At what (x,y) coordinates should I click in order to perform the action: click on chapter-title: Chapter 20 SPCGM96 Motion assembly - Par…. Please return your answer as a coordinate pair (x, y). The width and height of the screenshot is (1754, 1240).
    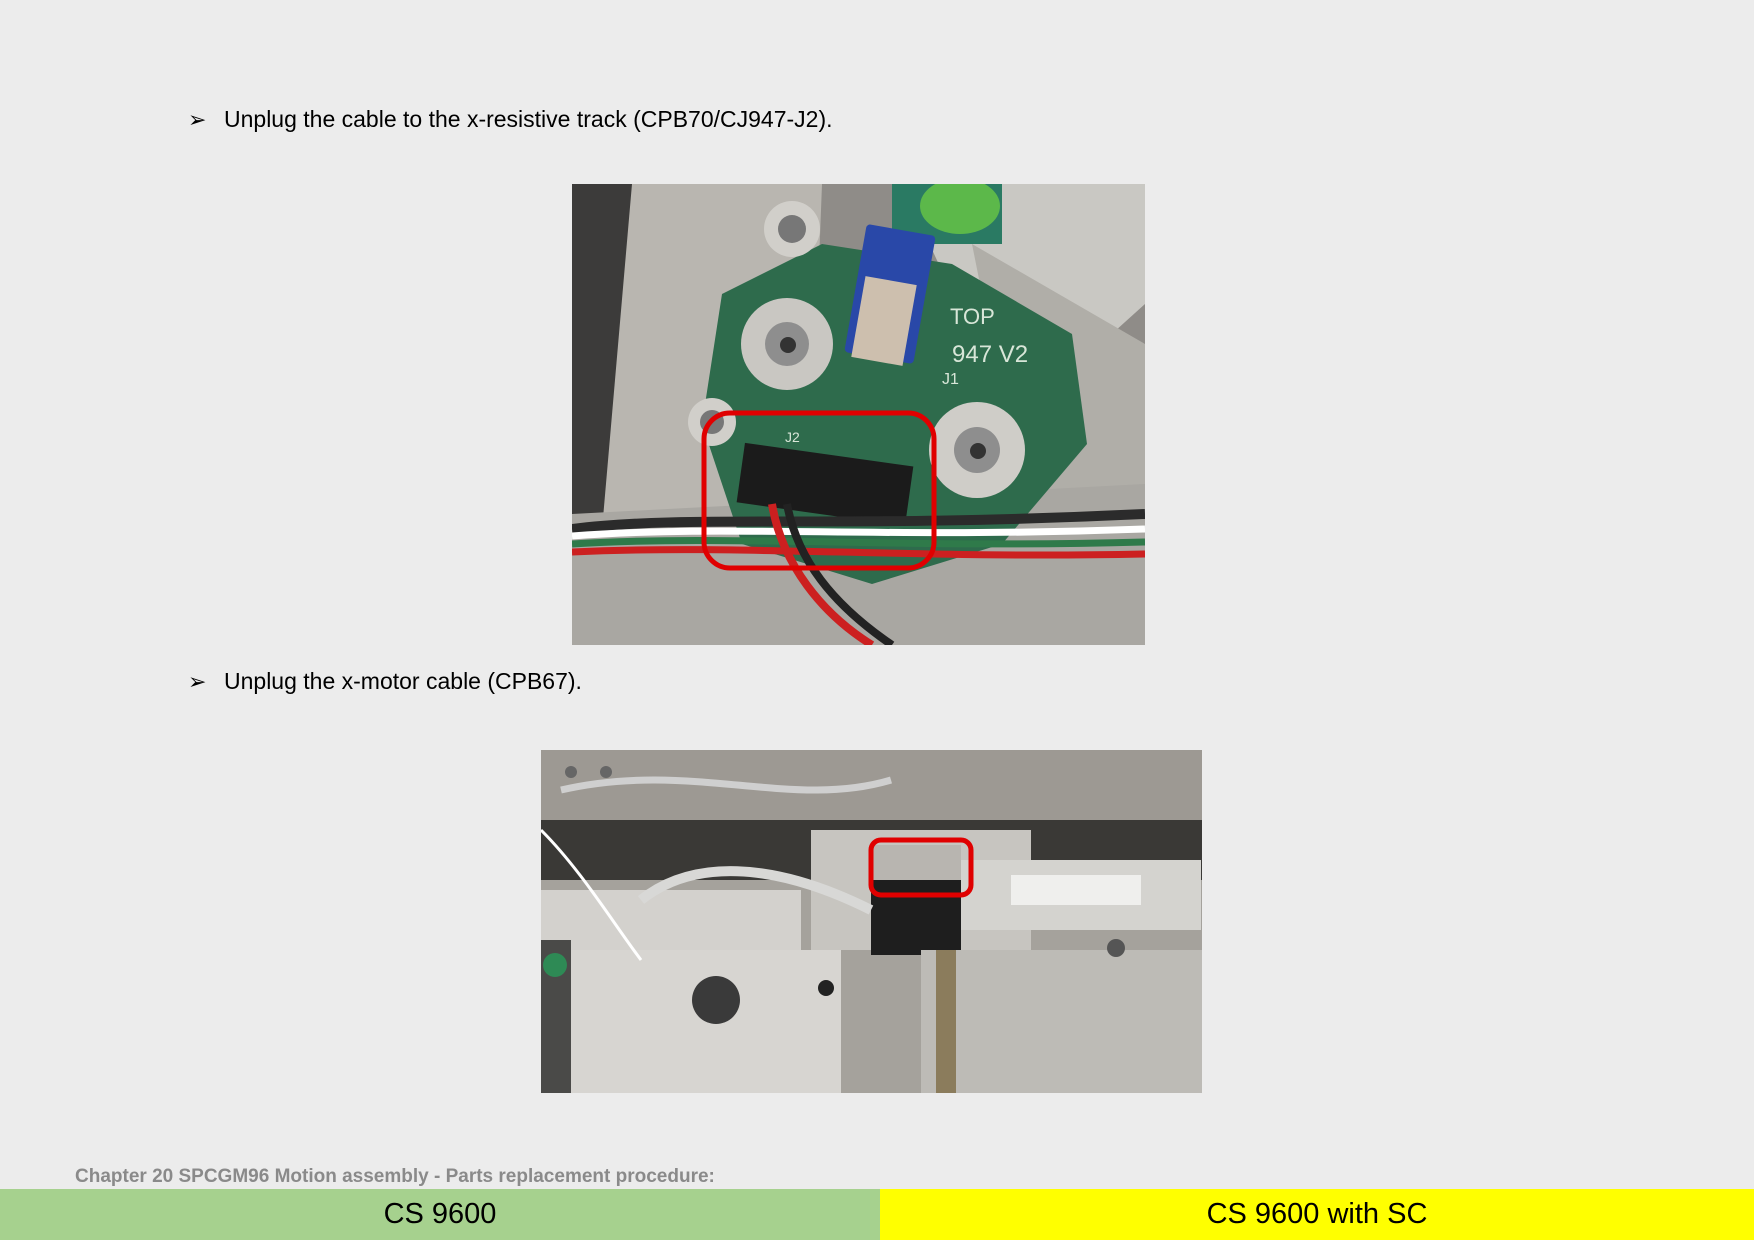
    Looking at the image, I should click on (395, 1176).